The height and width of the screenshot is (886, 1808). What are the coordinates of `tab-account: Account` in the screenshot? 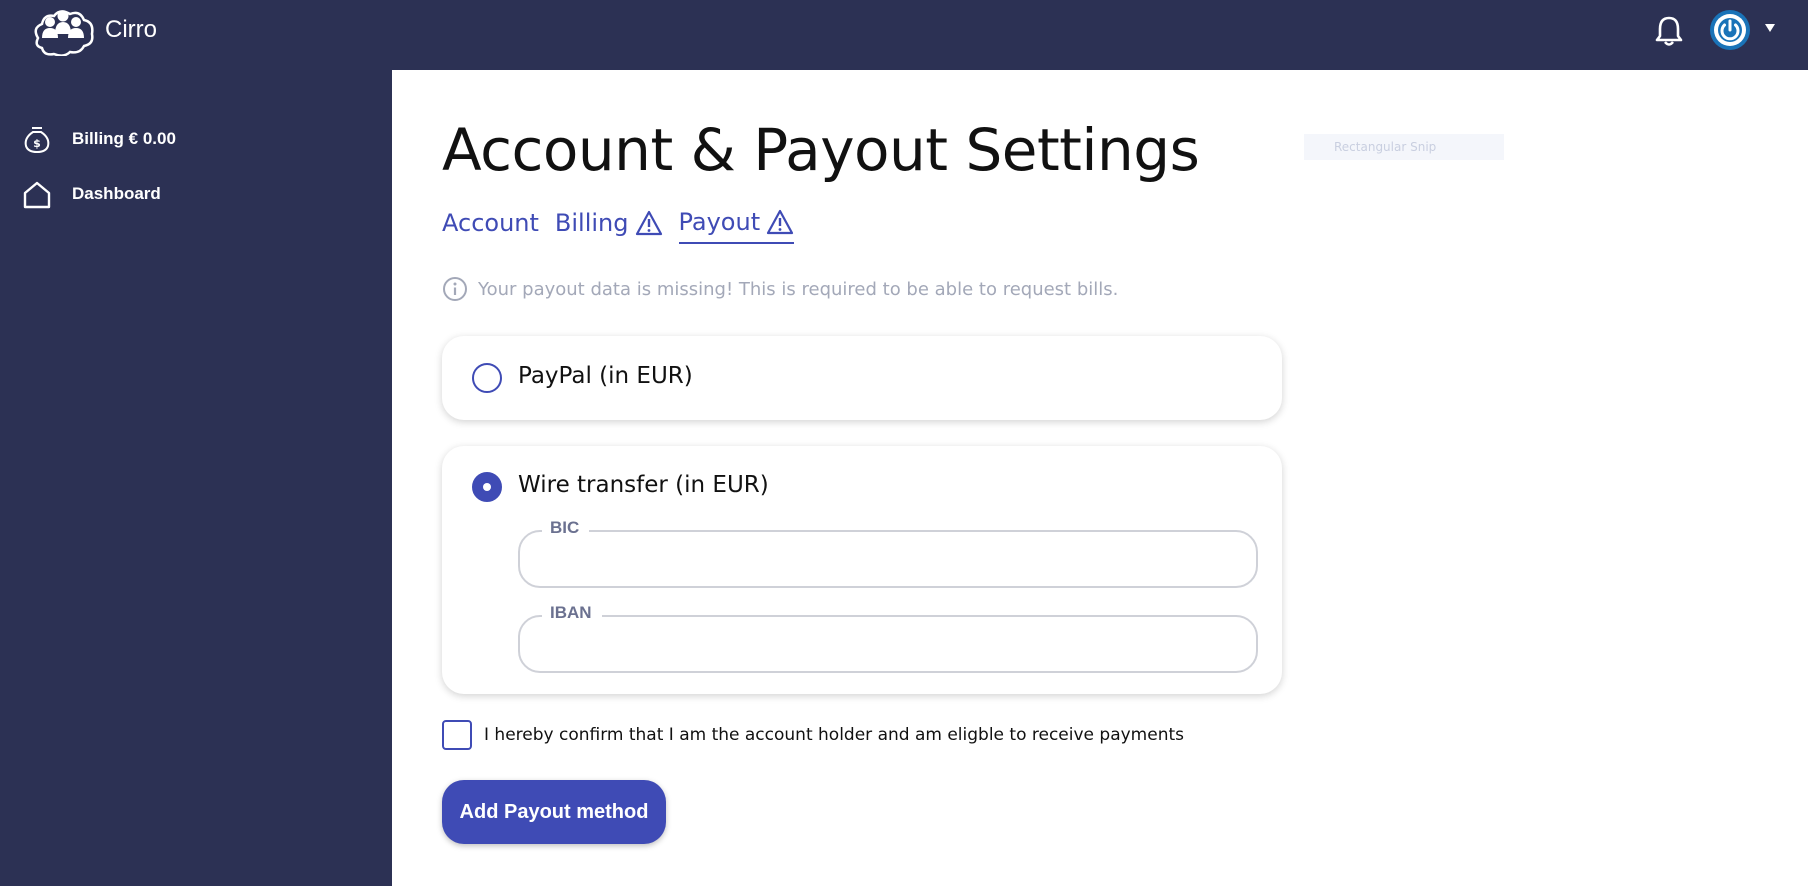 It's located at (490, 226).